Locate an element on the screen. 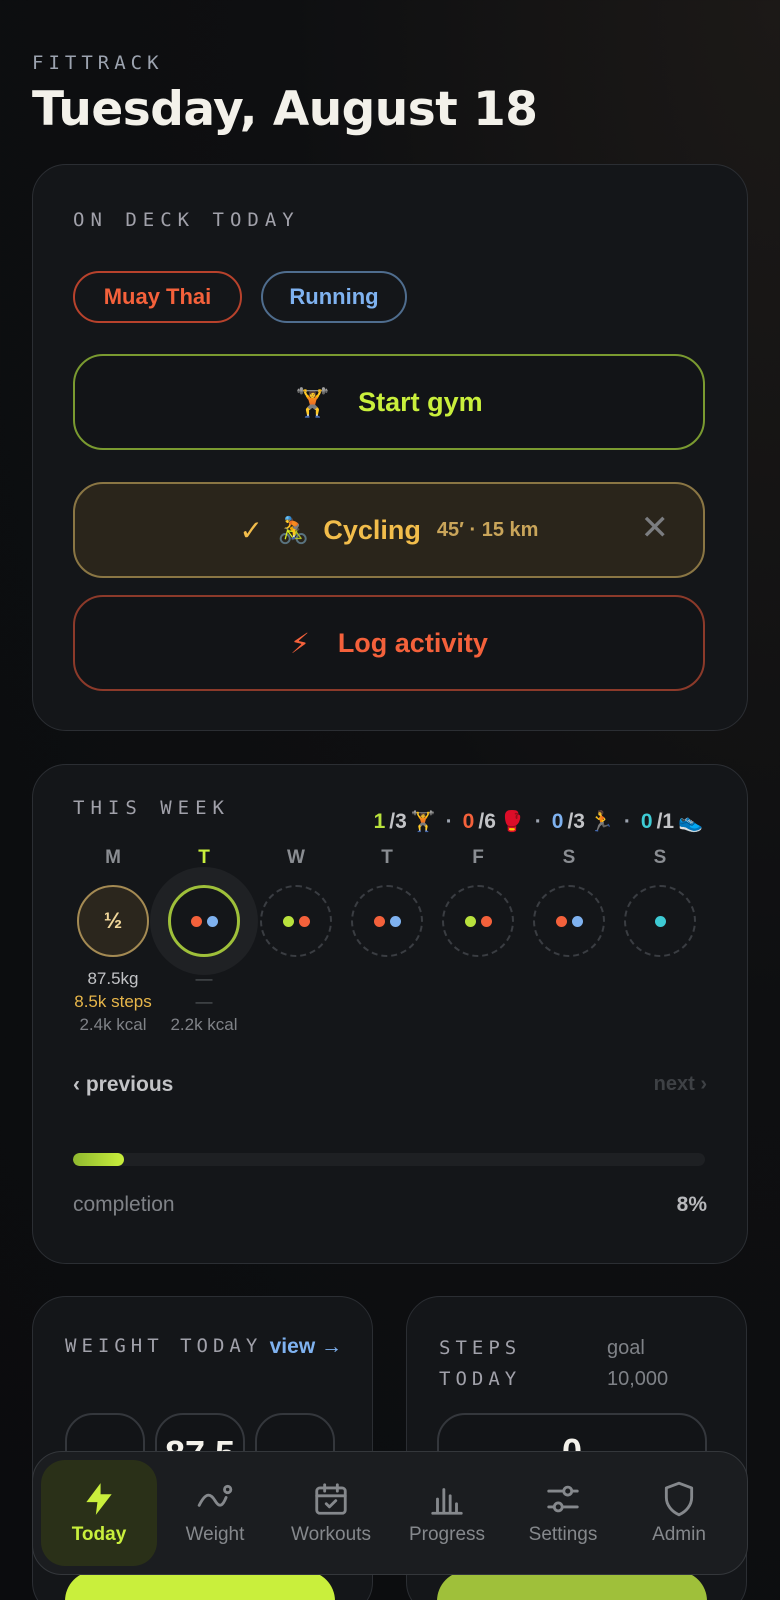  nav-label: Settings is located at coordinates (563, 1534).